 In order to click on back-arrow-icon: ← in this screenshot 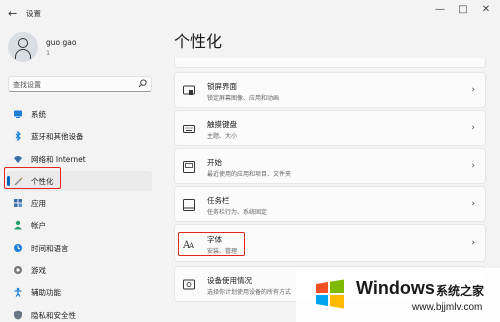, I will do `click(12, 13)`.